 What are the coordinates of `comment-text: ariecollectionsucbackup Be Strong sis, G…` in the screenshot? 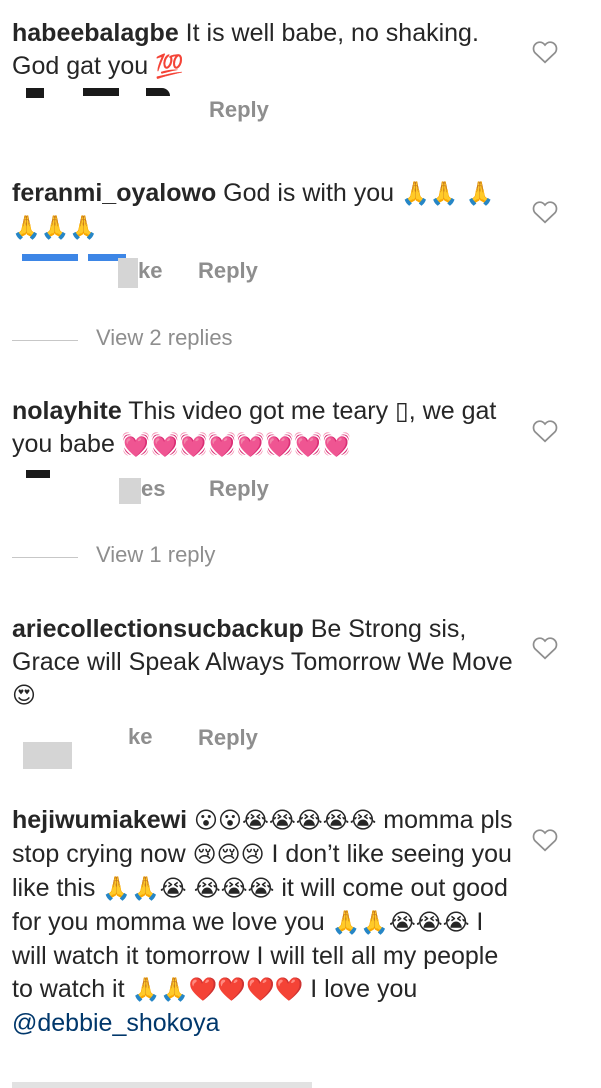 It's located at (267, 663).